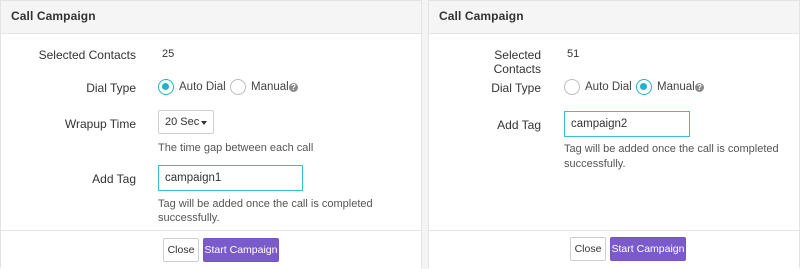 The width and height of the screenshot is (800, 269). Describe the element at coordinates (599, 124) in the screenshot. I see `add-tag-input-value: campaign2` at that location.